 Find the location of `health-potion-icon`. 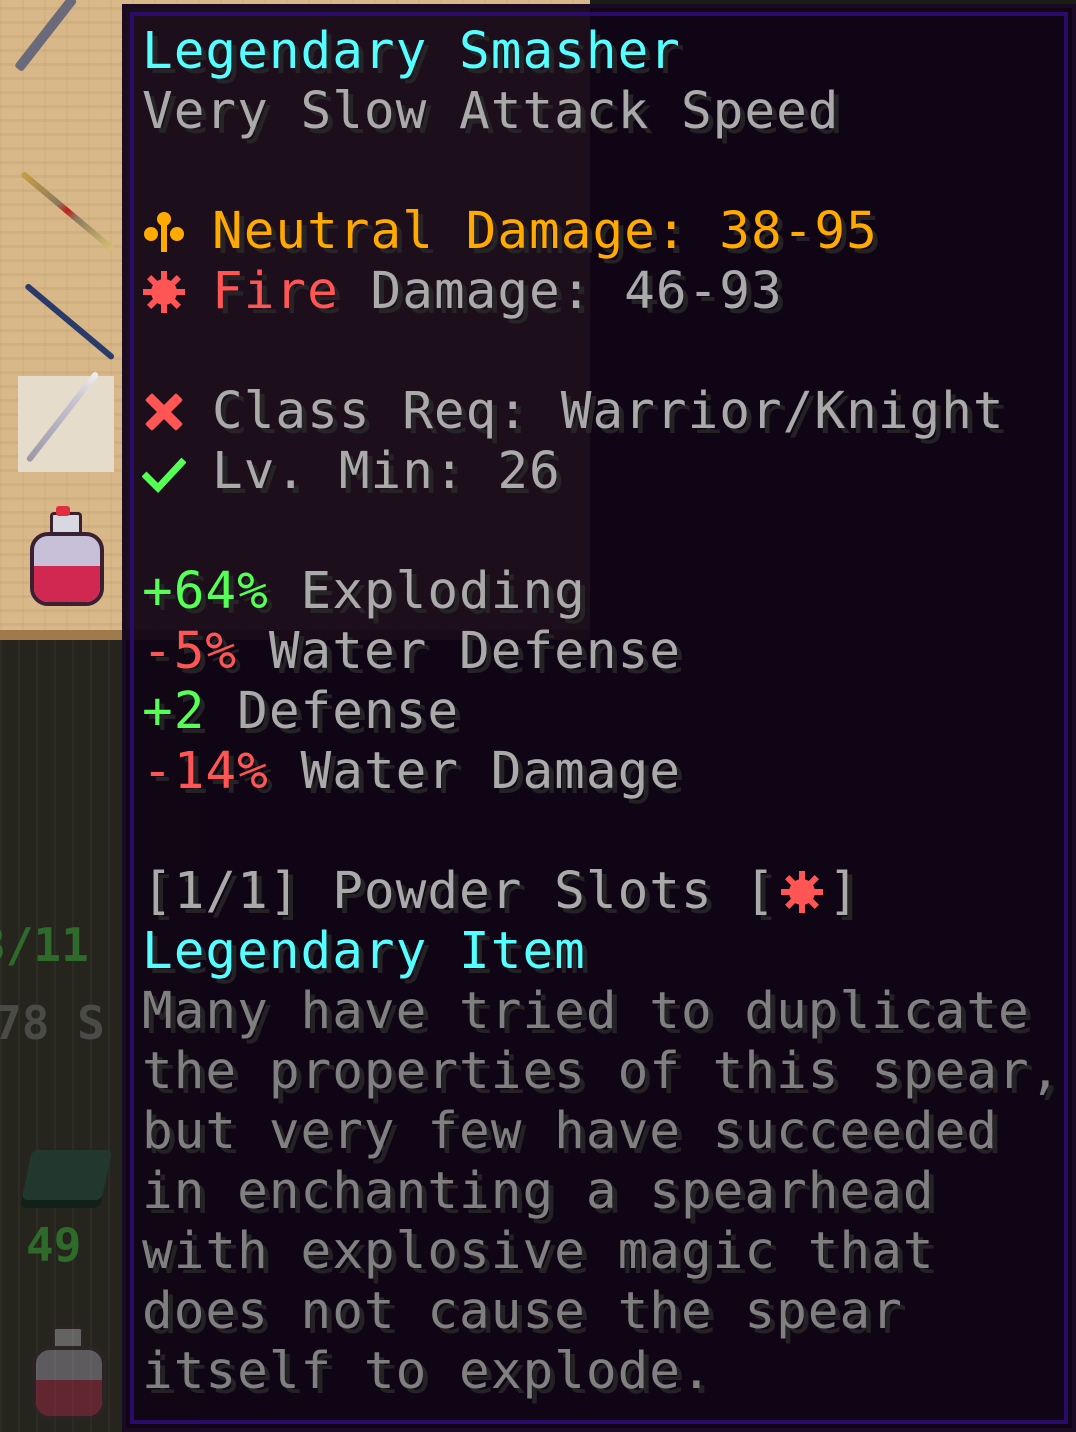

health-potion-icon is located at coordinates (66, 557).